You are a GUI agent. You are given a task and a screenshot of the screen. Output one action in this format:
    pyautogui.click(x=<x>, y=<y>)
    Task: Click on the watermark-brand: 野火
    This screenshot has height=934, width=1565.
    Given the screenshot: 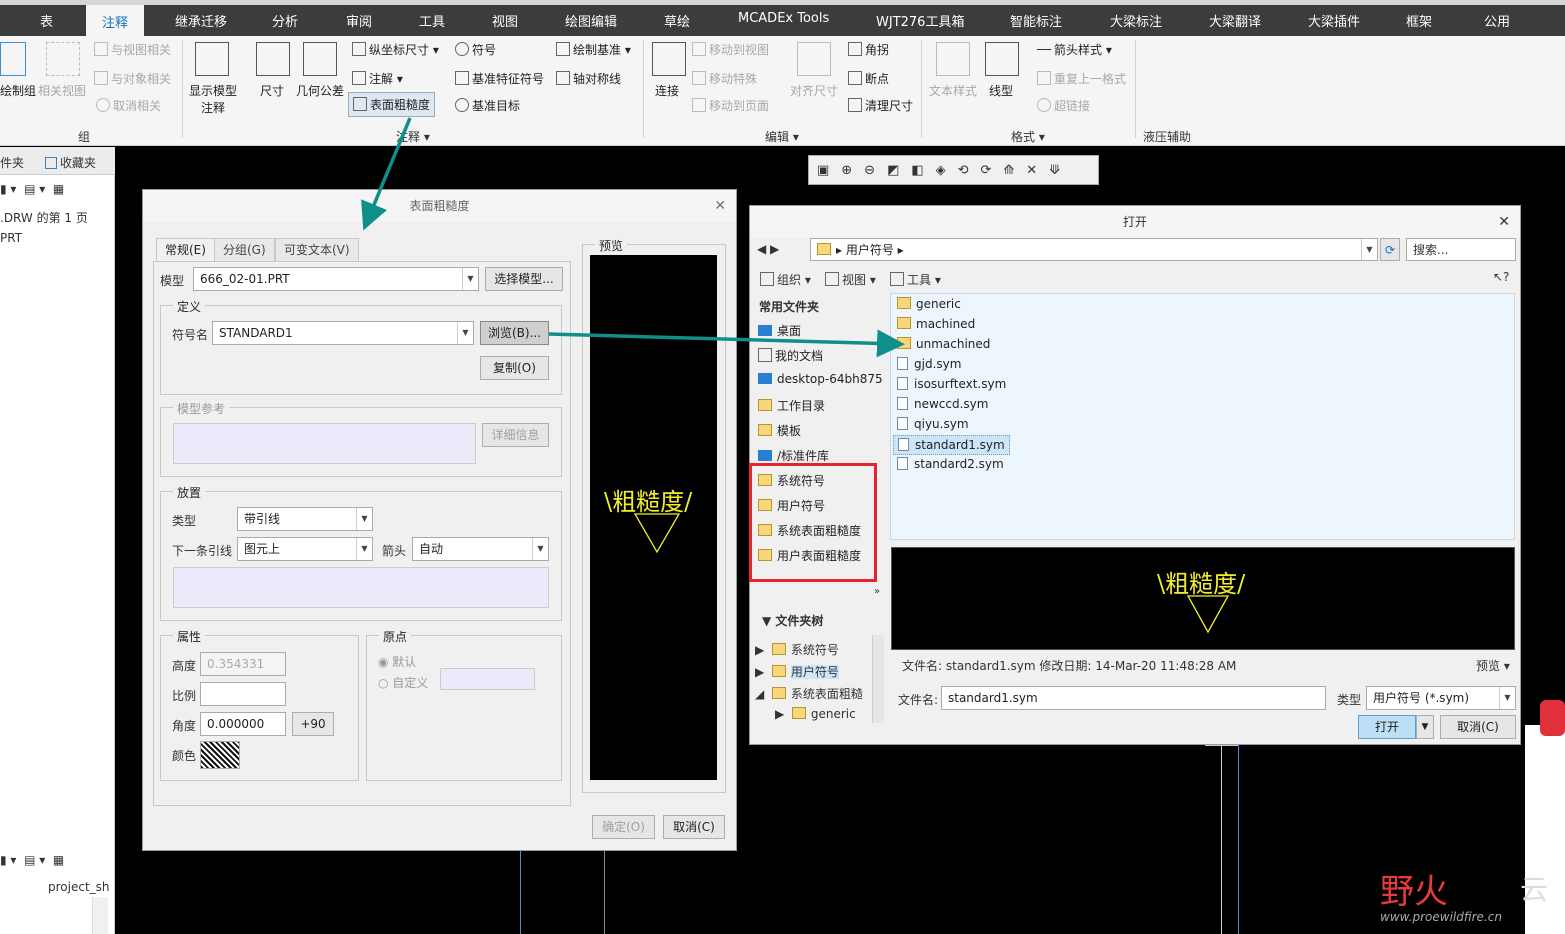 What is the action you would take?
    pyautogui.click(x=1414, y=892)
    